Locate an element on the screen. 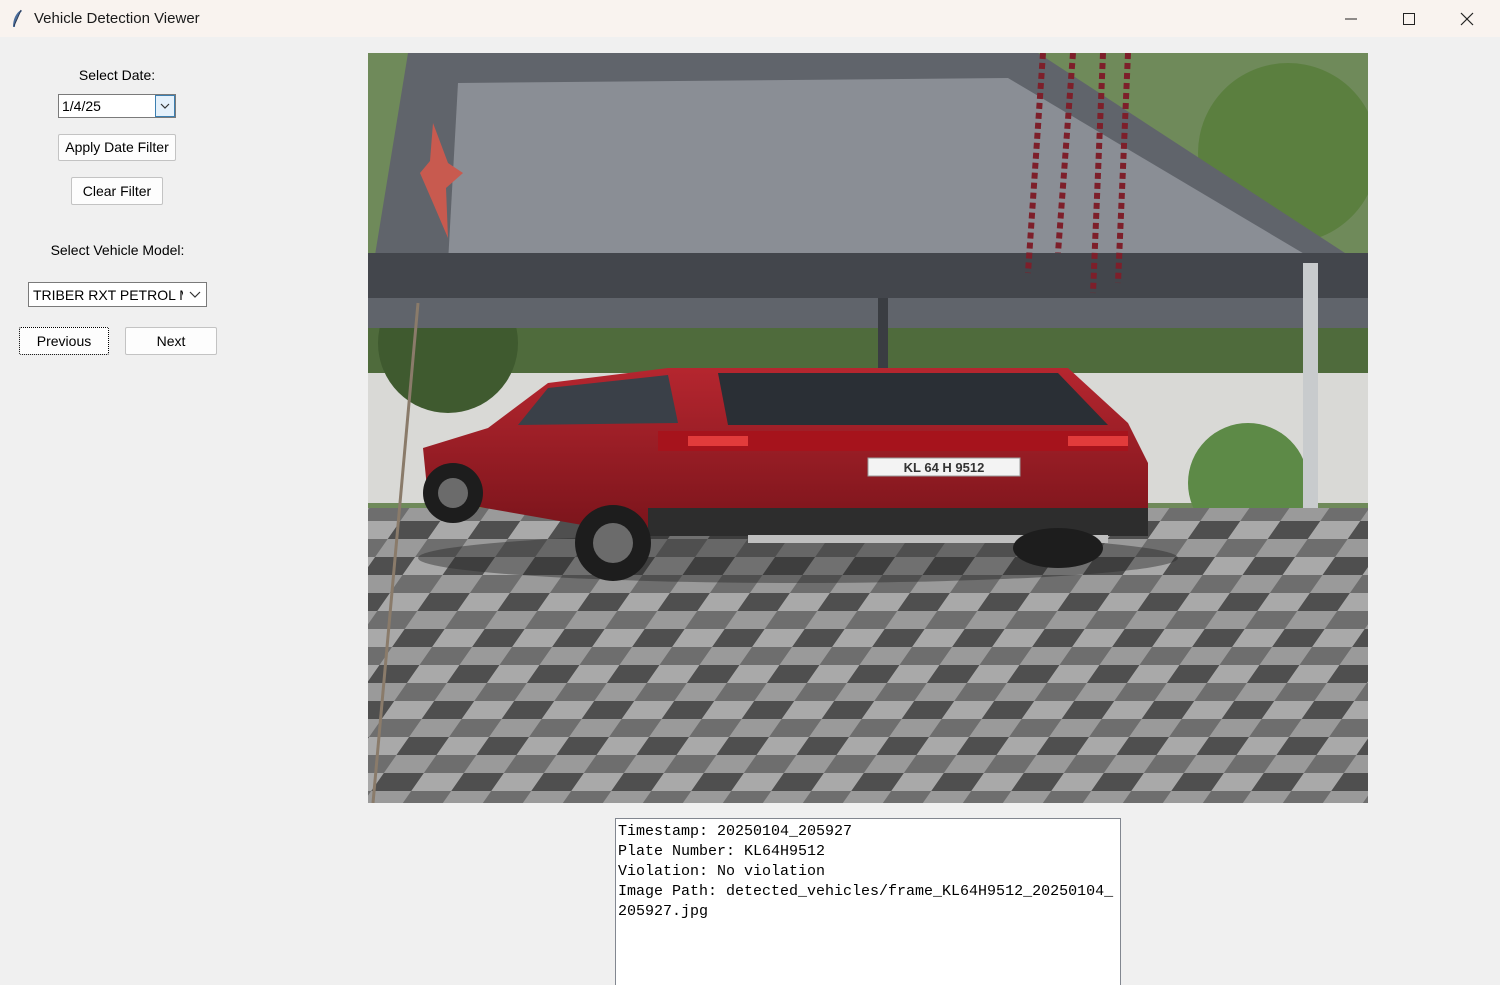 The width and height of the screenshot is (1500, 985). maximize-icon is located at coordinates (1409, 19).